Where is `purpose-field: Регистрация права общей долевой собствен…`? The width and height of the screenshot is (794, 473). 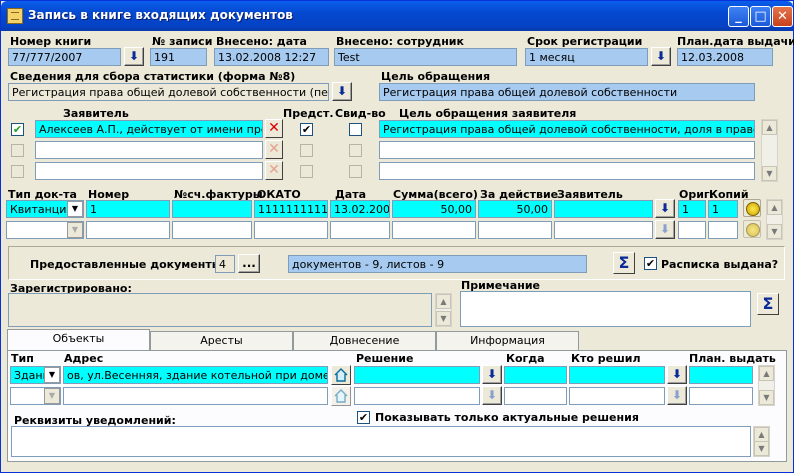 purpose-field: Регистрация права общей долевой собствен… is located at coordinates (567, 92).